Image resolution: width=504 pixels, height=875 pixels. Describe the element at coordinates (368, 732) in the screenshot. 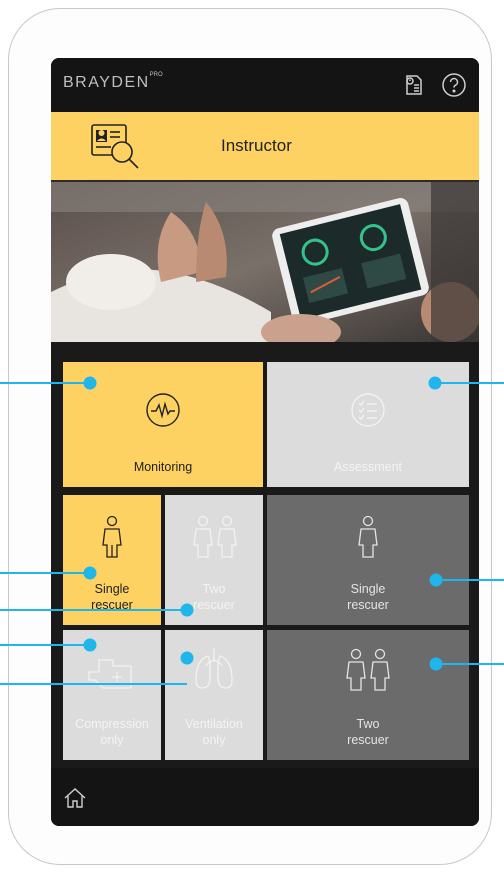

I see `two-rescuer-assessment-label: Two rescuer` at that location.